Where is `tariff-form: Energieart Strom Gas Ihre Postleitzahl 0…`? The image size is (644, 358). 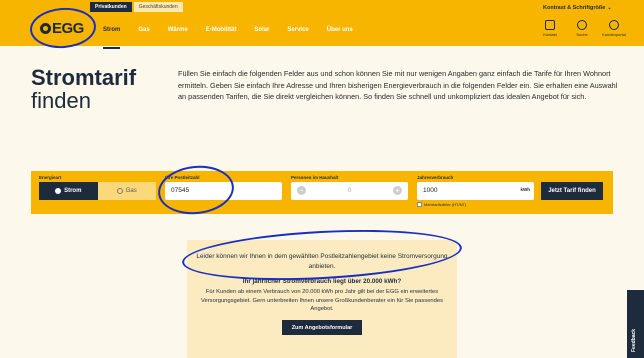
tariff-form: Energieart Strom Gas Ihre Postleitzahl 0… is located at coordinates (322, 192).